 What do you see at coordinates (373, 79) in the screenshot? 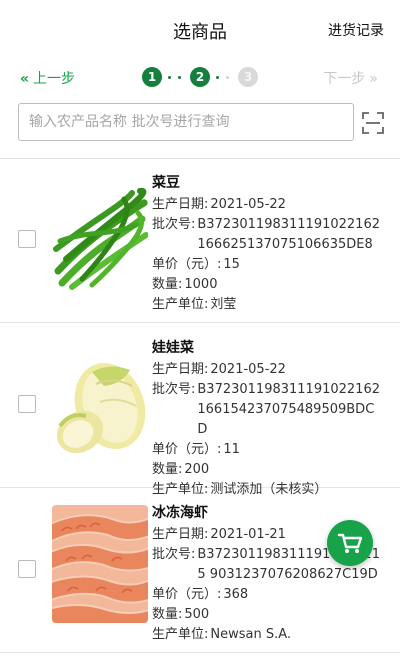
I see `double-chevron-right-icon: »` at bounding box center [373, 79].